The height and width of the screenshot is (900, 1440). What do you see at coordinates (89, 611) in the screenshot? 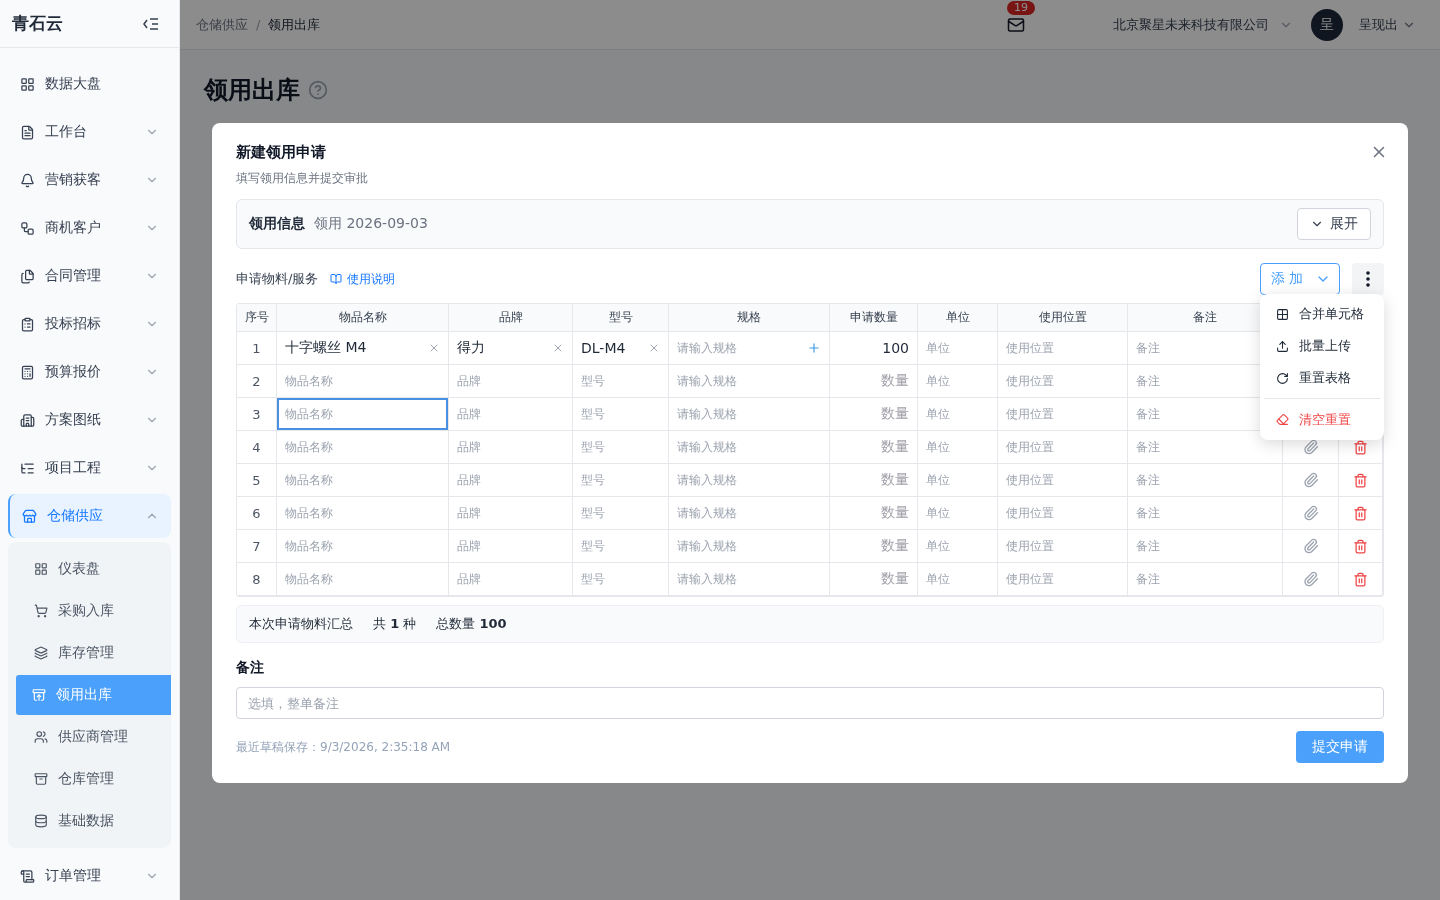
I see `submenu-item: 采购入库` at bounding box center [89, 611].